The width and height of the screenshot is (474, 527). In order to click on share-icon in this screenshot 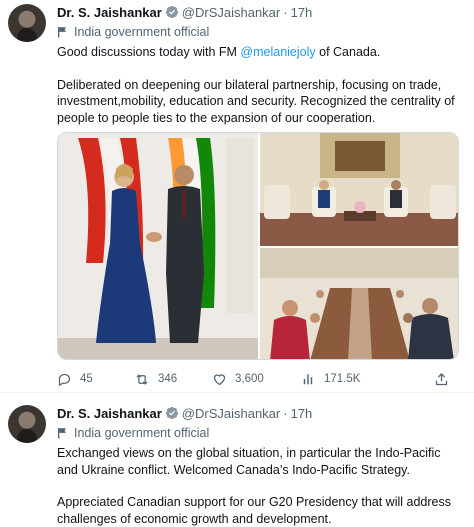, I will do `click(441, 378)`.